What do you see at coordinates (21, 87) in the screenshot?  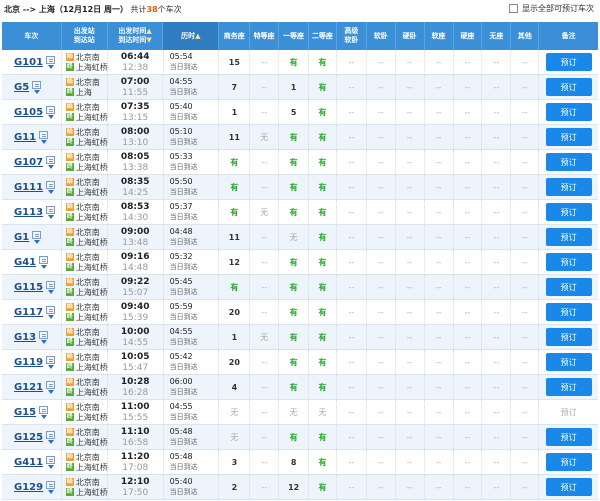 I see `train-number-link: G5` at bounding box center [21, 87].